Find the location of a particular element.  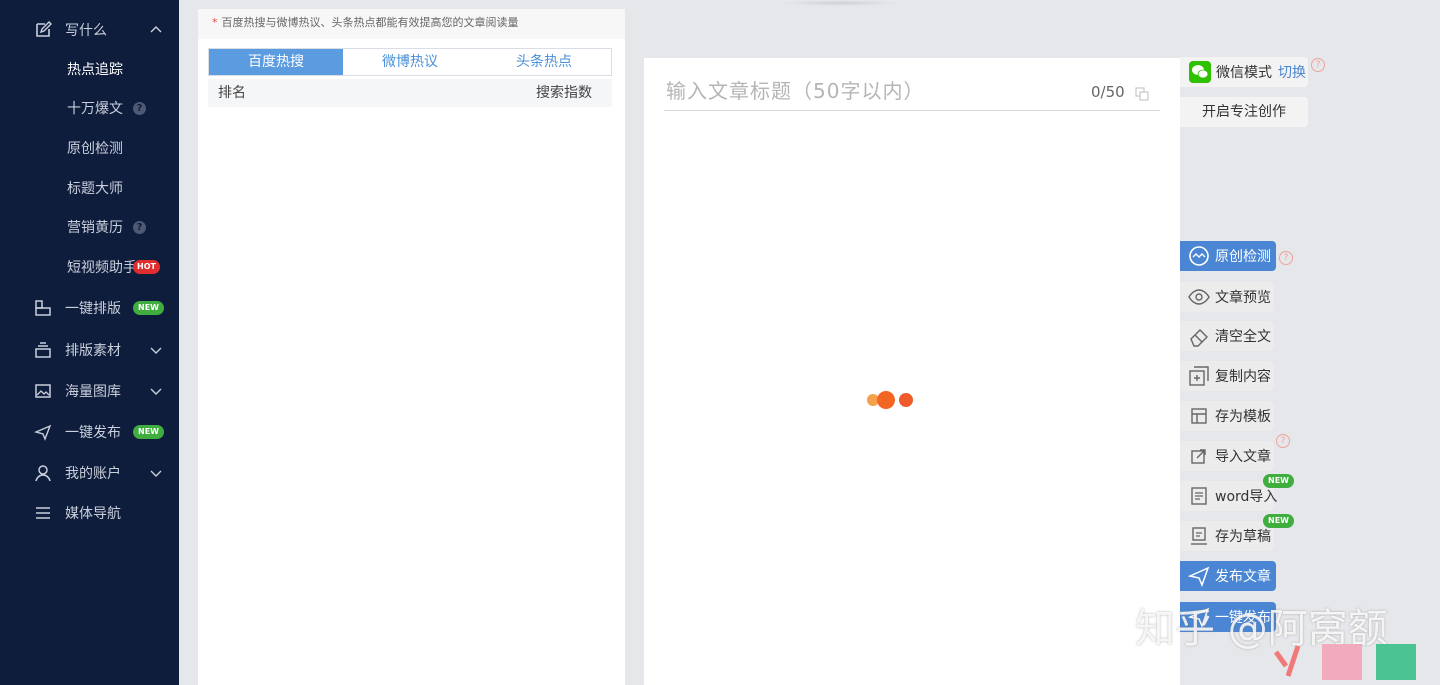

sub-item-hot-tracking: 热点追踪 is located at coordinates (89, 69).